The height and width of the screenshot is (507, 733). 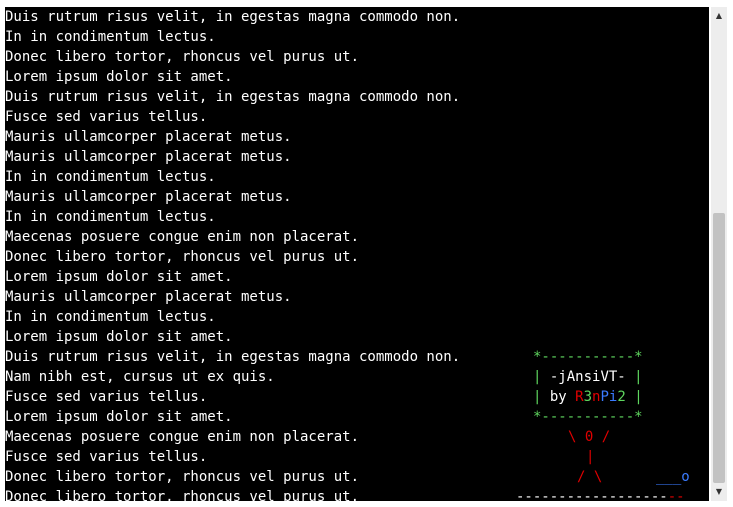 I want to click on banner-author-3: 3, so click(x=588, y=397).